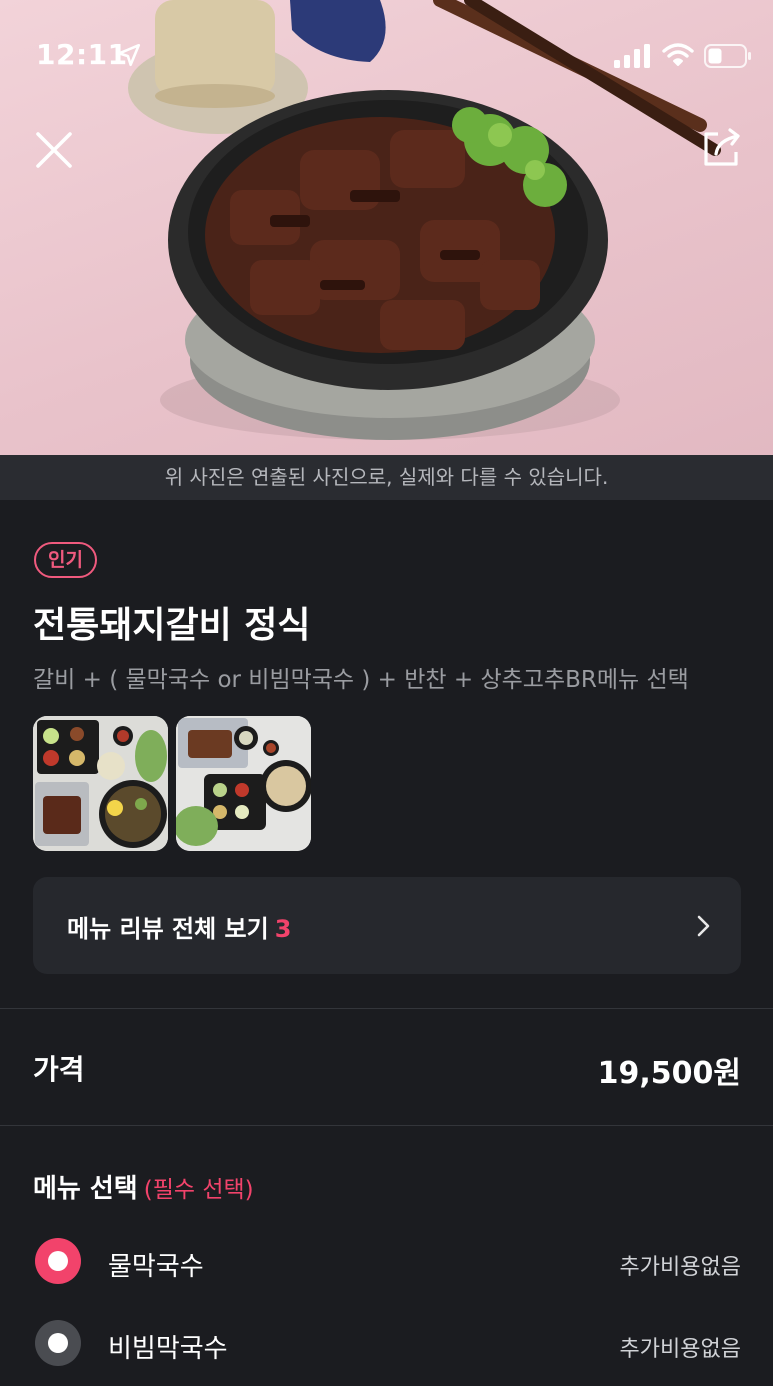  Describe the element at coordinates (168, 1349) in the screenshot. I see `option-label: 비빔막국수` at that location.